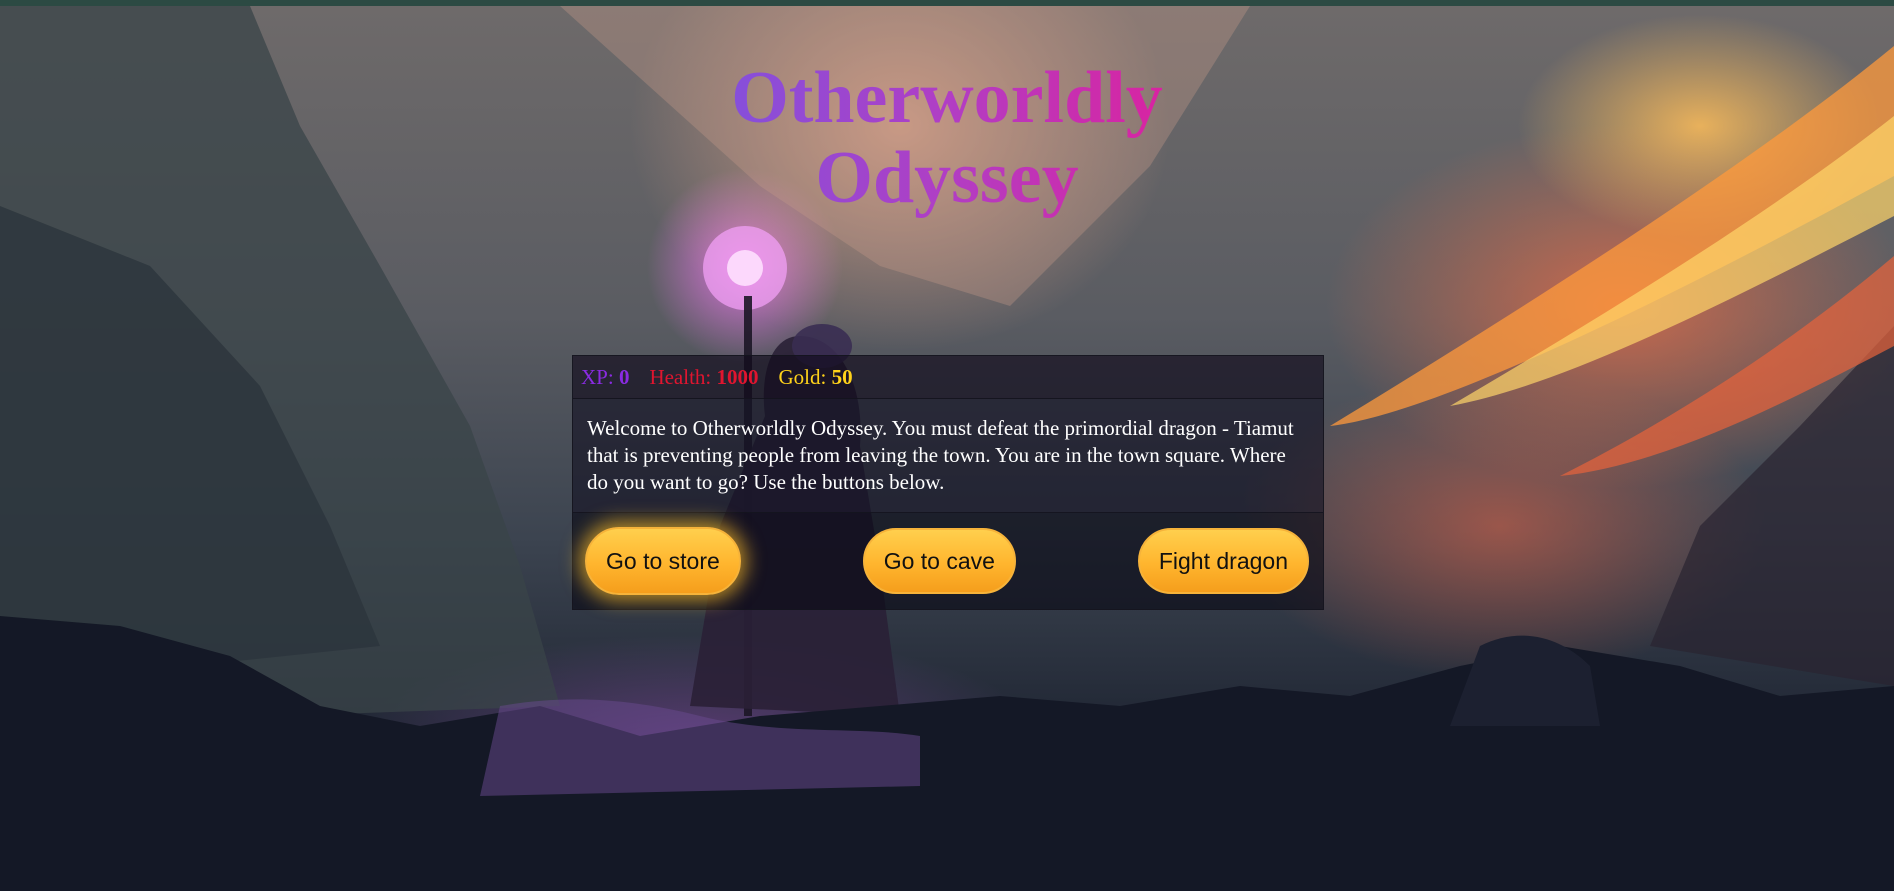 The width and height of the screenshot is (1894, 891). I want to click on xp-stat: XP: 0, so click(605, 377).